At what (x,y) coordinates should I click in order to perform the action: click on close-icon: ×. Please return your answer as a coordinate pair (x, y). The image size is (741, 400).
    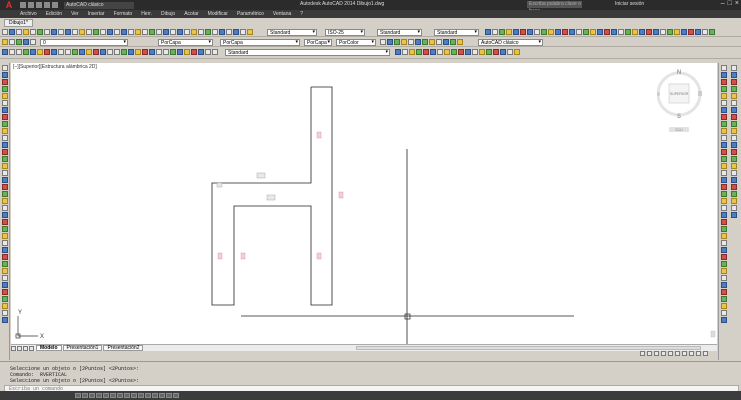
    Looking at the image, I should click on (737, 3).